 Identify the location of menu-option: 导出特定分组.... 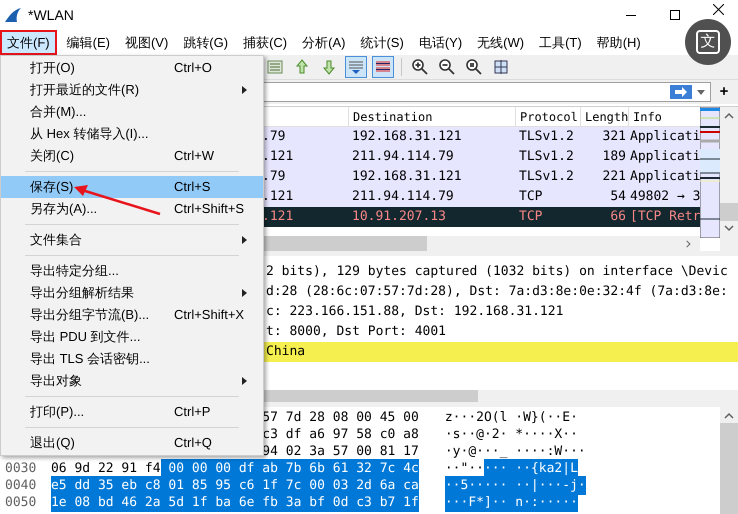
(132, 271).